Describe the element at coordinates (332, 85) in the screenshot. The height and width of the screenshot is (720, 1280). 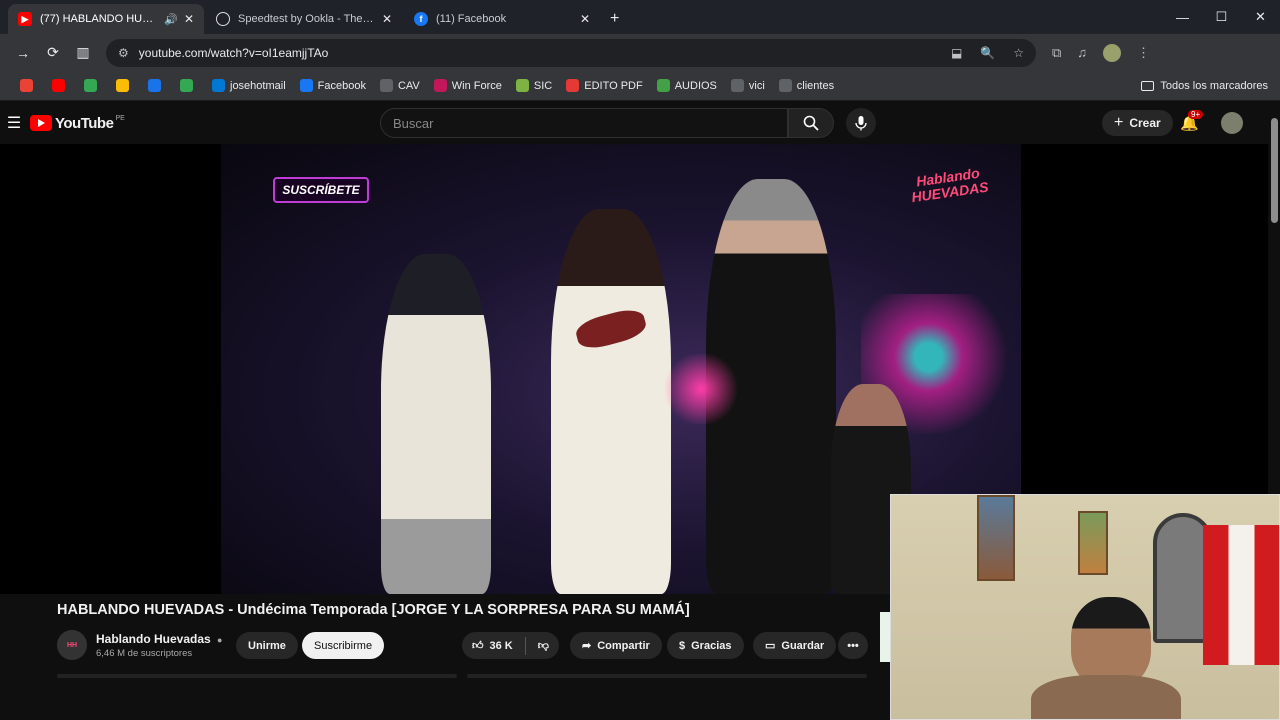
I see `bookmark-item: Facebook` at that location.